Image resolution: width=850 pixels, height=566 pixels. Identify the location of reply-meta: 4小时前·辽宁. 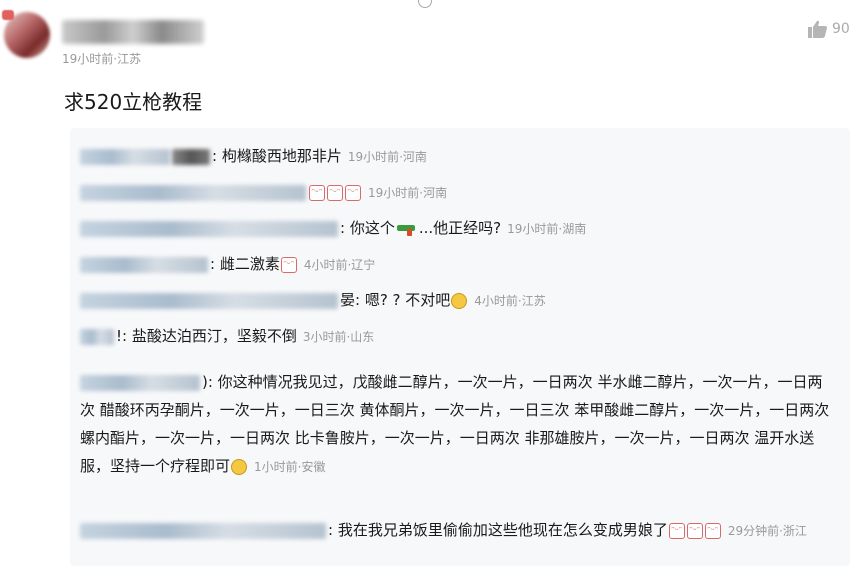
(339, 265).